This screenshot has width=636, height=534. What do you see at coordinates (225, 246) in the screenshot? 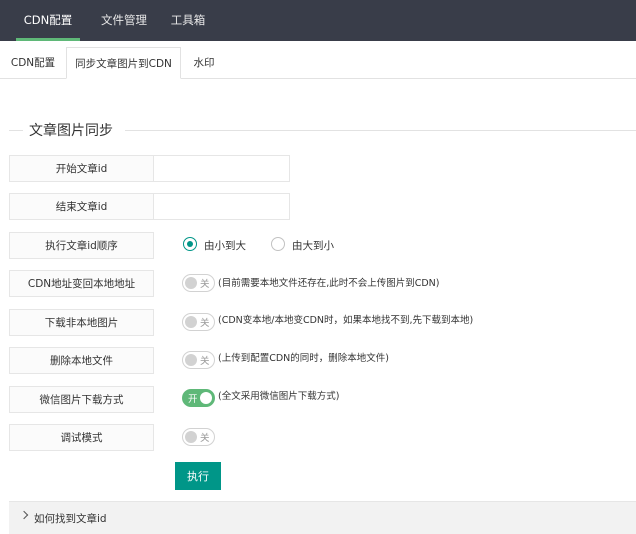
I see `radio-asc-label: 由小到大` at bounding box center [225, 246].